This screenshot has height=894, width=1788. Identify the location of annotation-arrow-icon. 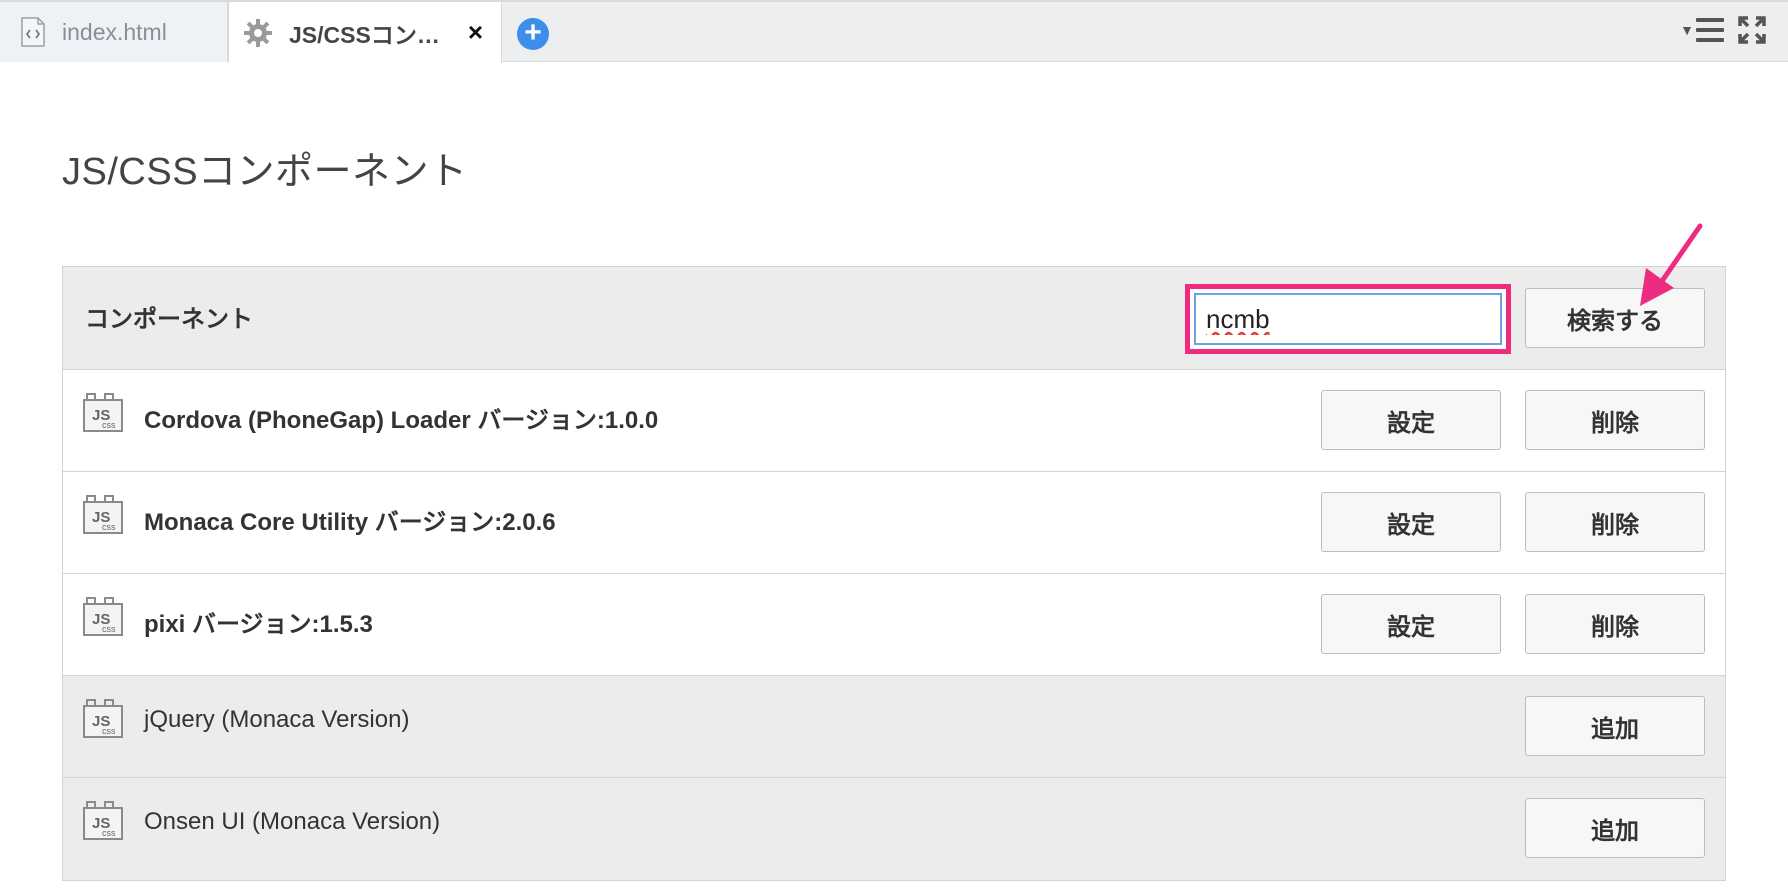
(1671, 264).